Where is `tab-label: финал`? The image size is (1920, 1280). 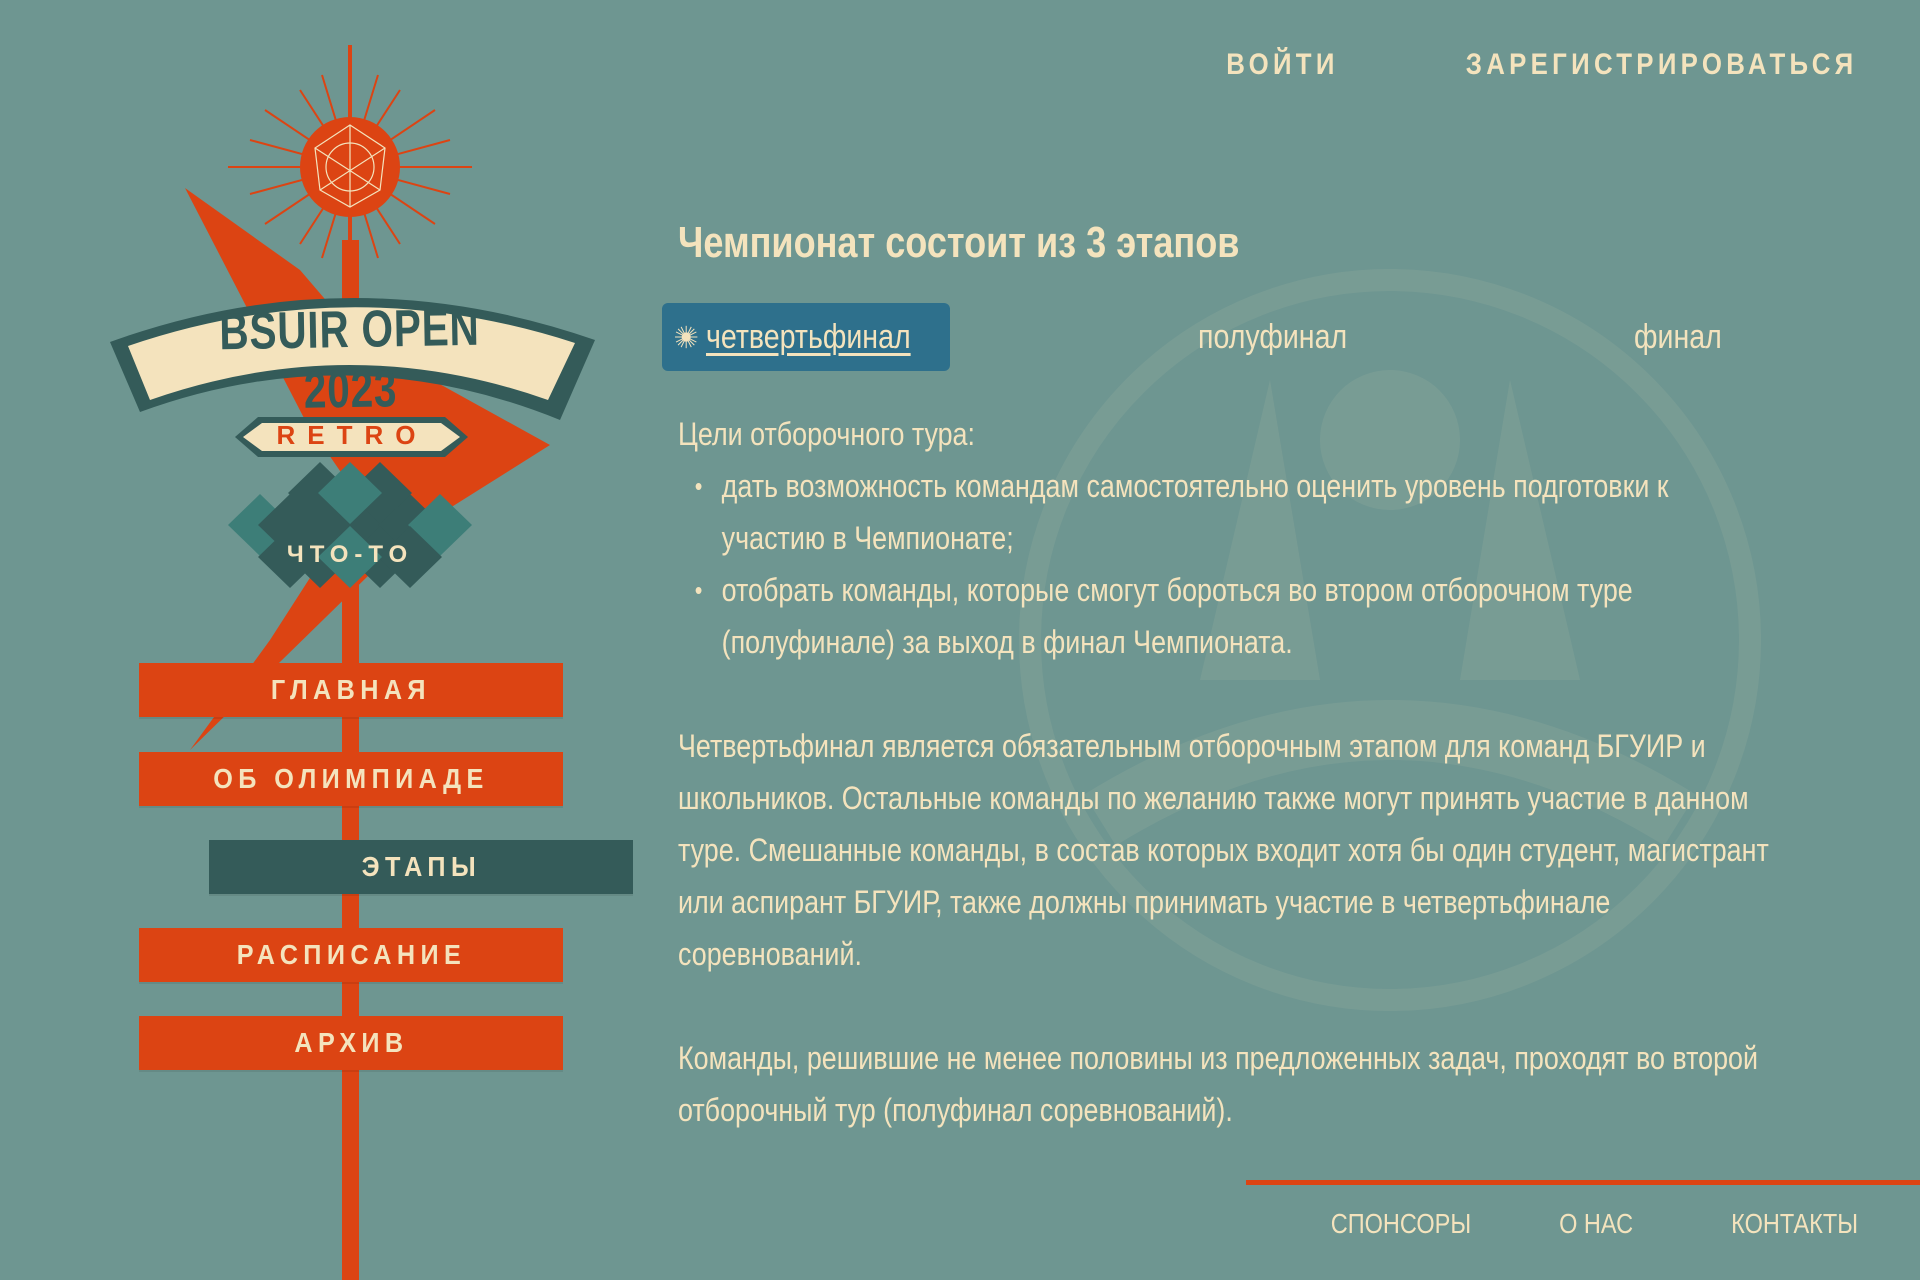
tab-label: финал is located at coordinates (1678, 336).